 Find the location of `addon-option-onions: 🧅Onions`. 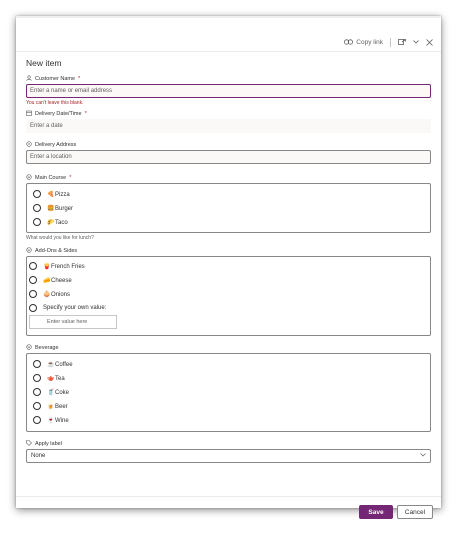

addon-option-onions: 🧅Onions is located at coordinates (226, 294).